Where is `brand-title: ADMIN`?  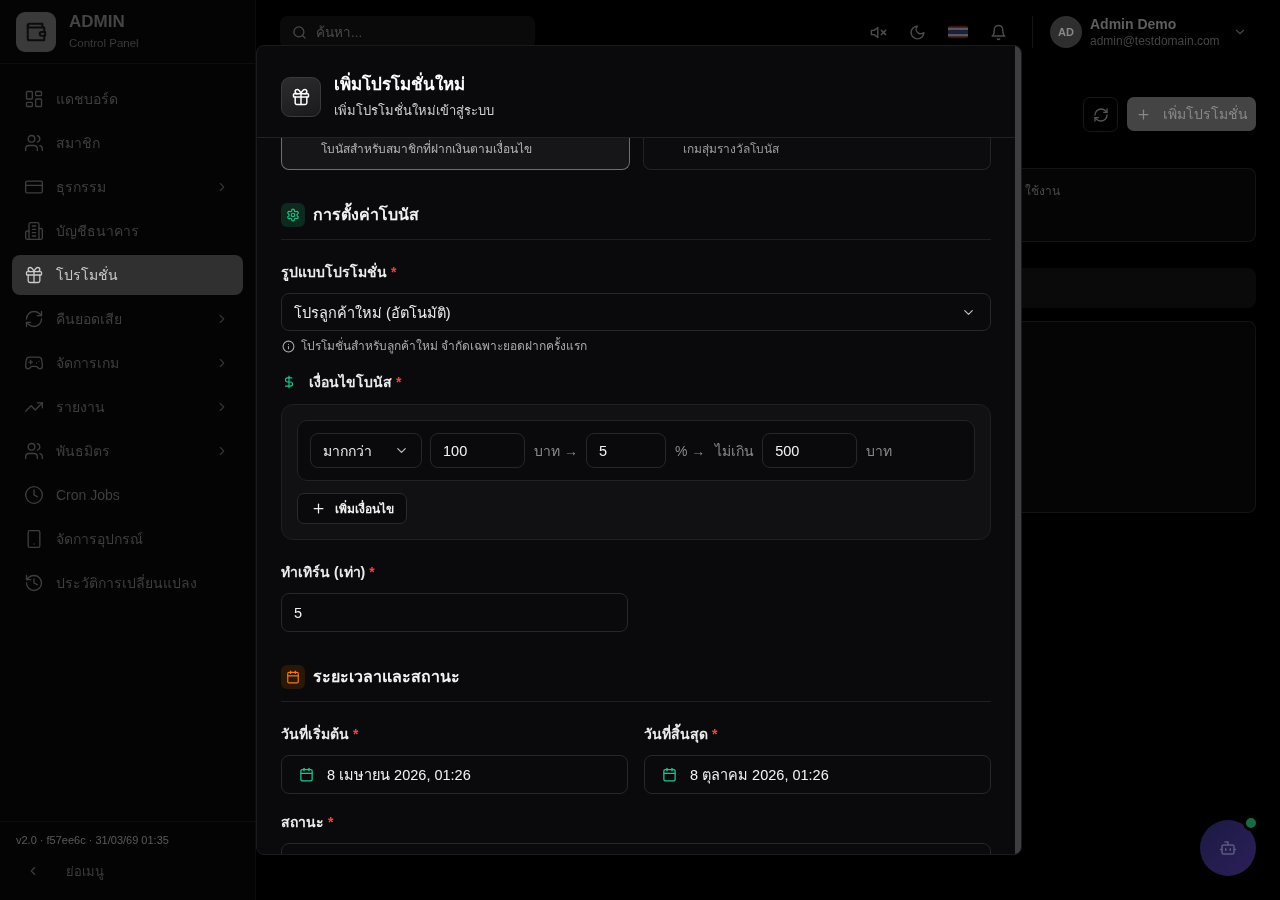
brand-title: ADMIN is located at coordinates (97, 22).